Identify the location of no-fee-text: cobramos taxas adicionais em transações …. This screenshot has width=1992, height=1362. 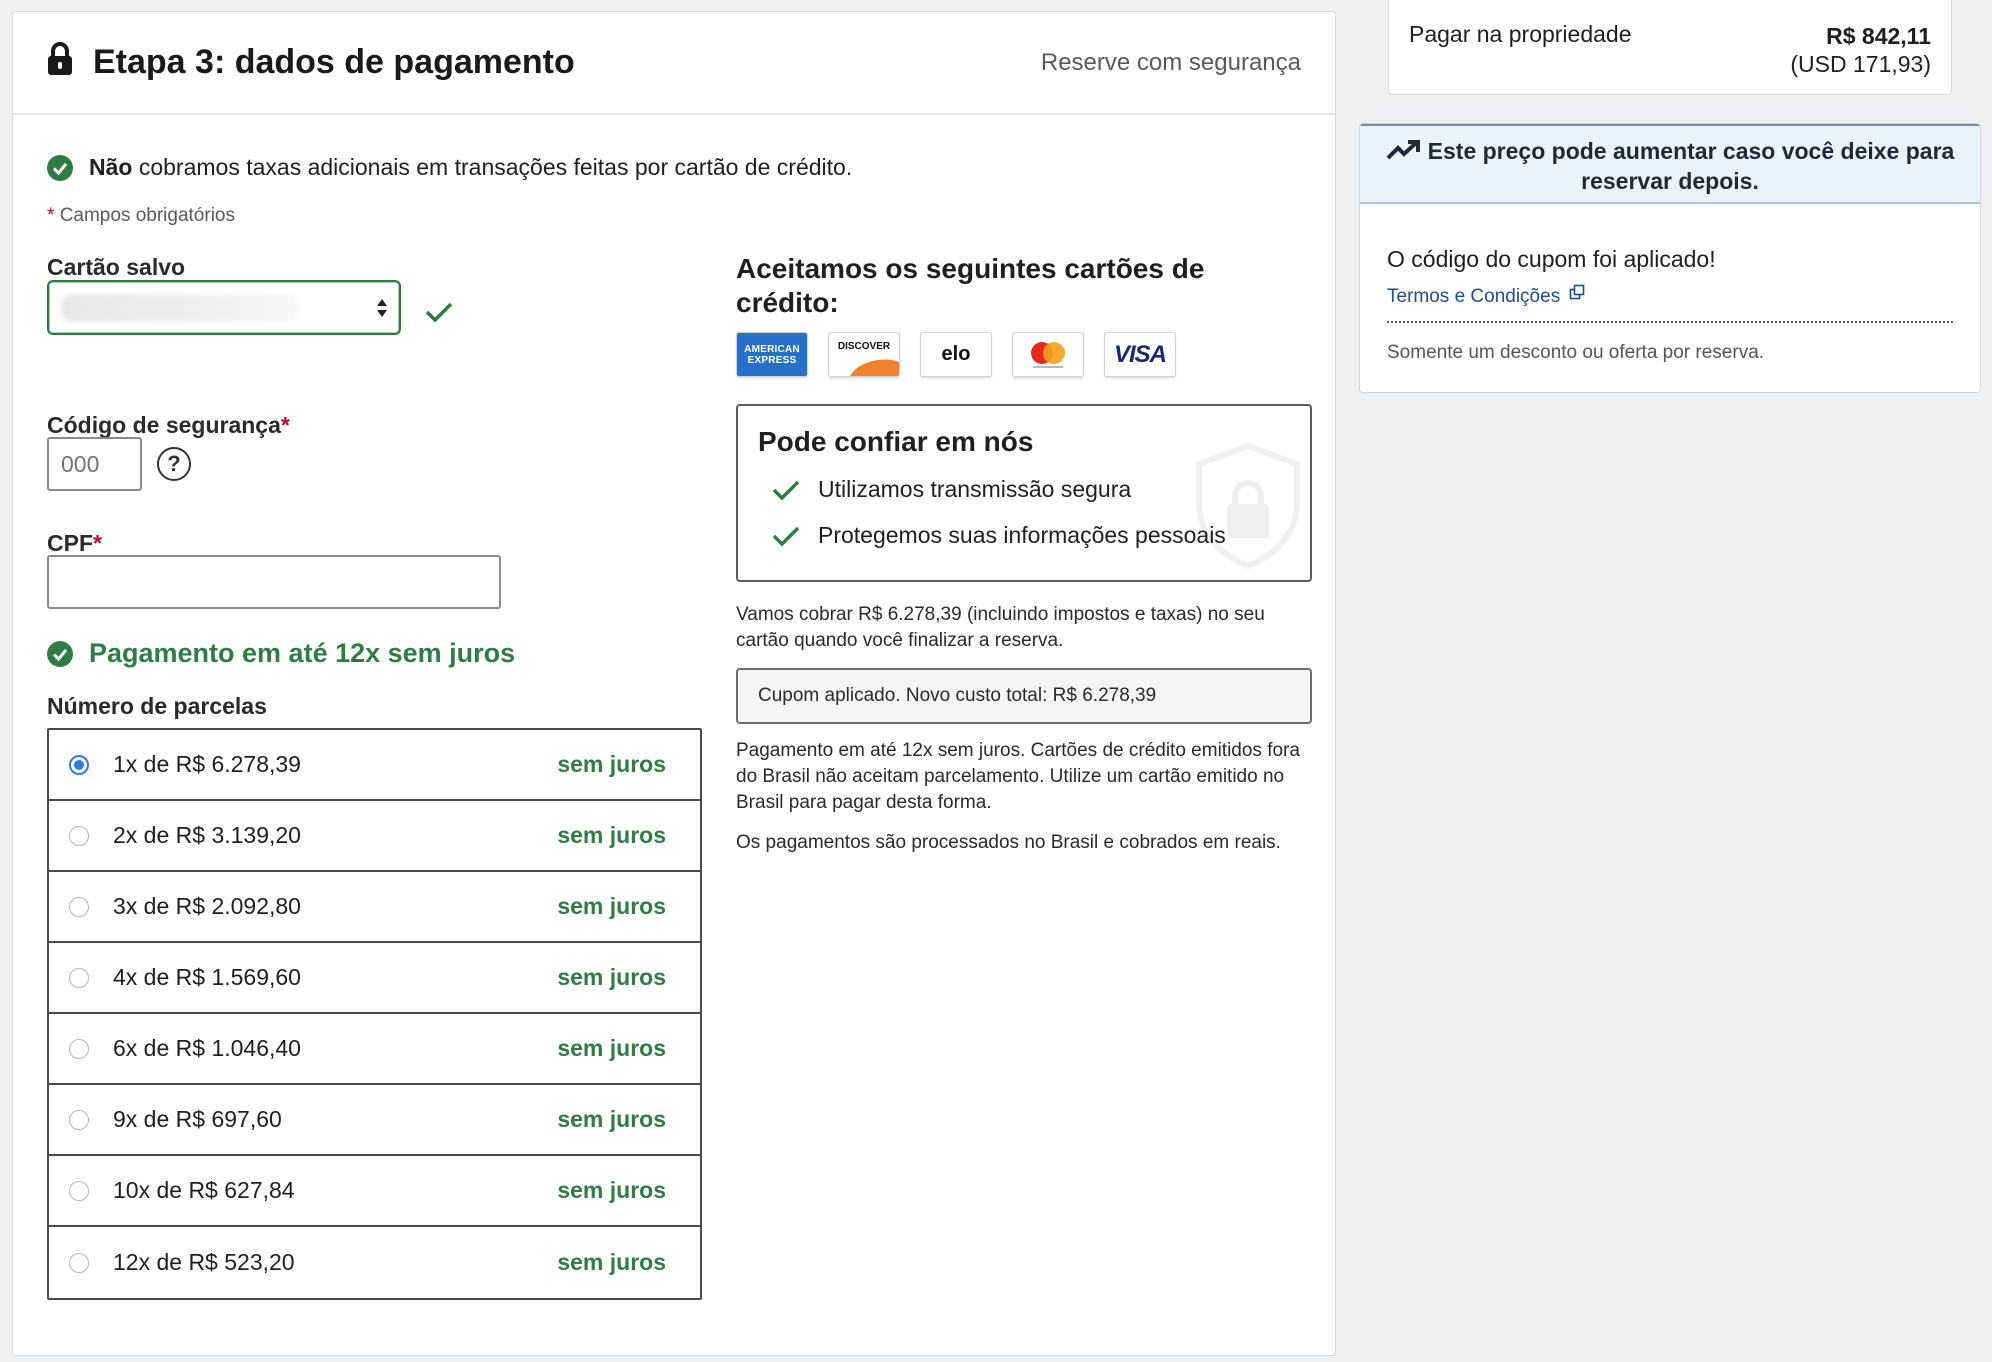
(492, 167).